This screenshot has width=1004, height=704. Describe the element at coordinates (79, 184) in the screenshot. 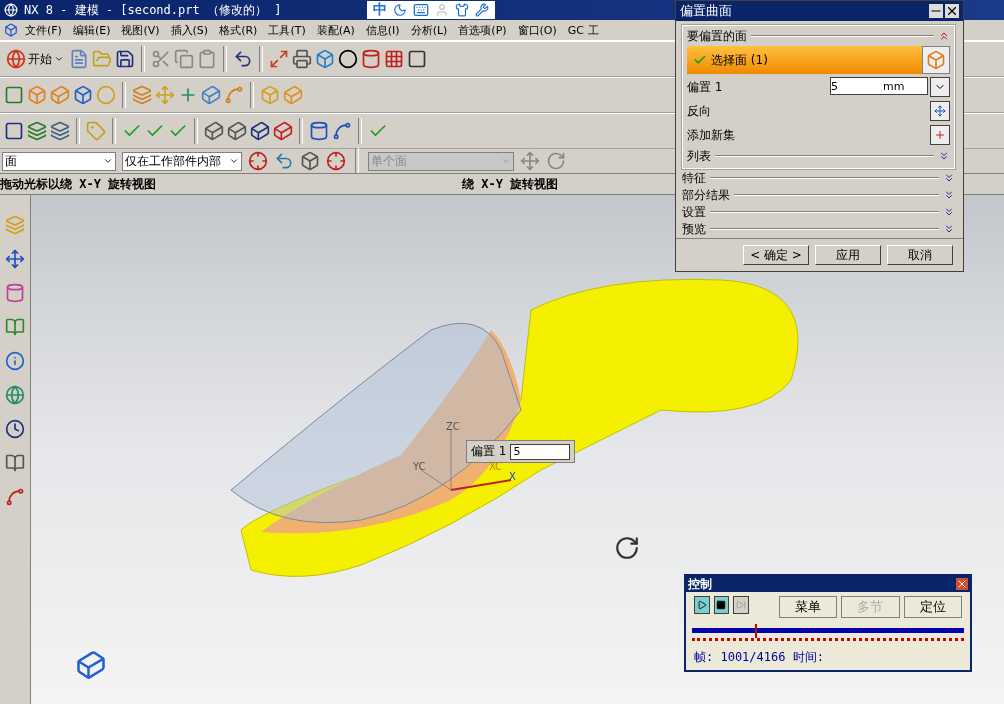

I see `cue-line: 拖动光标以绕 X-Y 旋转视图` at that location.